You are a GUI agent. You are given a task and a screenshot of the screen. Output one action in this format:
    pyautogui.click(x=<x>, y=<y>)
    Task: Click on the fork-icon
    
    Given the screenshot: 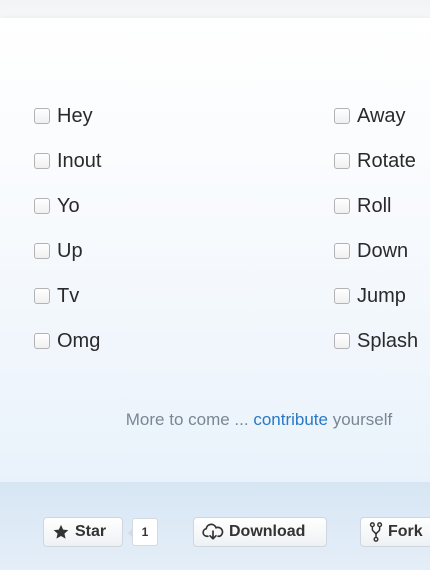 What is the action you would take?
    pyautogui.click(x=376, y=532)
    